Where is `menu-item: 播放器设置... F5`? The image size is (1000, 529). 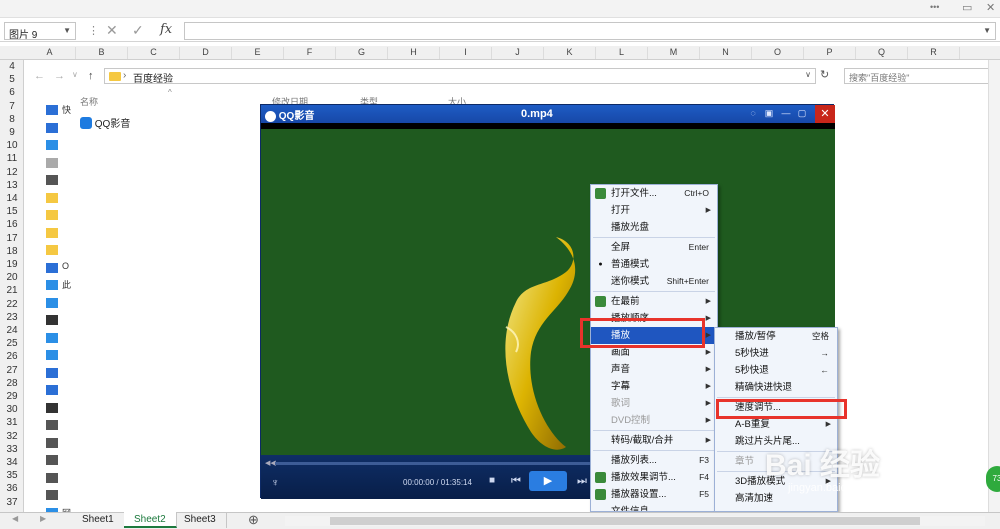 menu-item: 播放器设置... F5 is located at coordinates (654, 494).